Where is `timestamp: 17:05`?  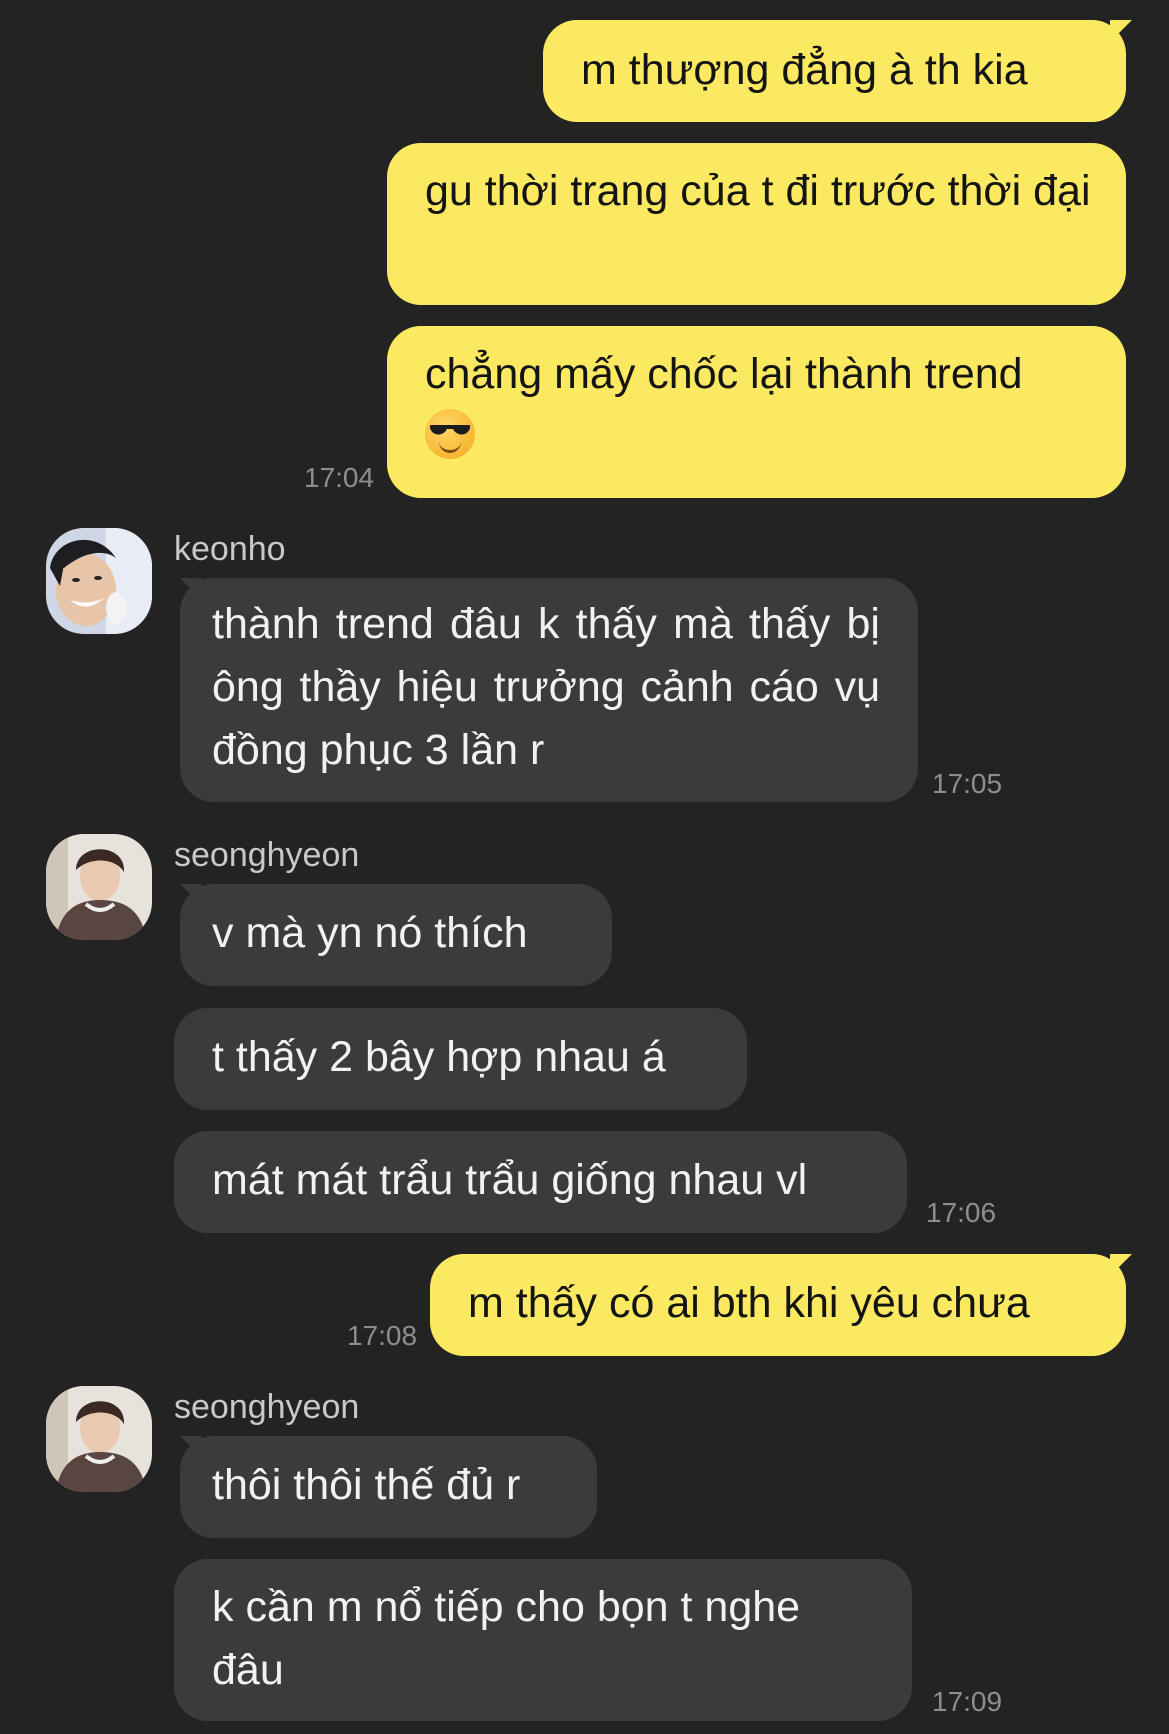 timestamp: 17:05 is located at coordinates (967, 783).